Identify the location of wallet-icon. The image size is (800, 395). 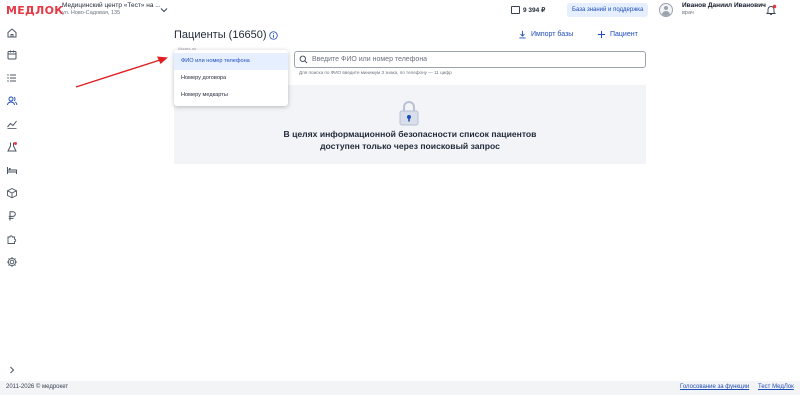
(515, 10).